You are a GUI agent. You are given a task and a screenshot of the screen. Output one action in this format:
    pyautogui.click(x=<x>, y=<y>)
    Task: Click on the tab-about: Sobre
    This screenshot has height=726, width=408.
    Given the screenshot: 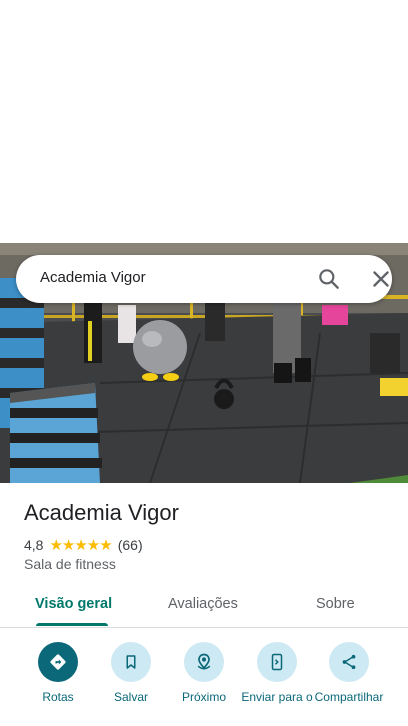 What is the action you would take?
    pyautogui.click(x=335, y=604)
    